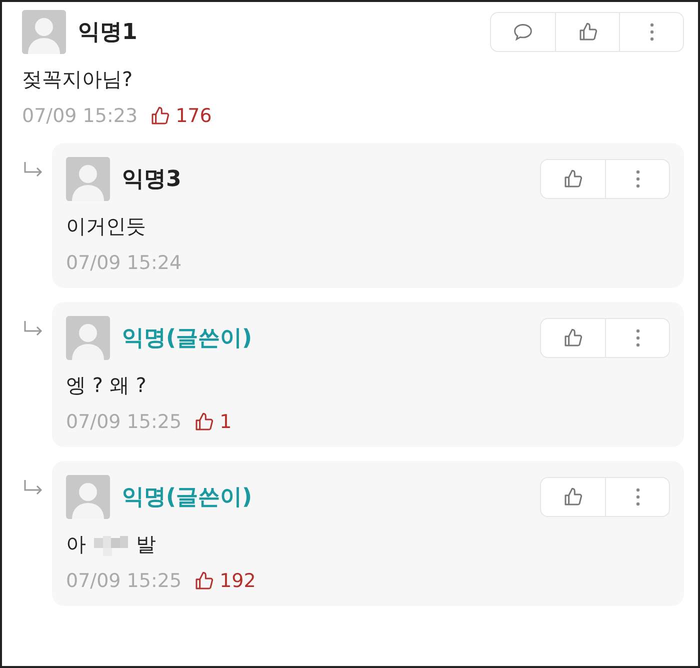  I want to click on mosaic-icon, so click(111, 545).